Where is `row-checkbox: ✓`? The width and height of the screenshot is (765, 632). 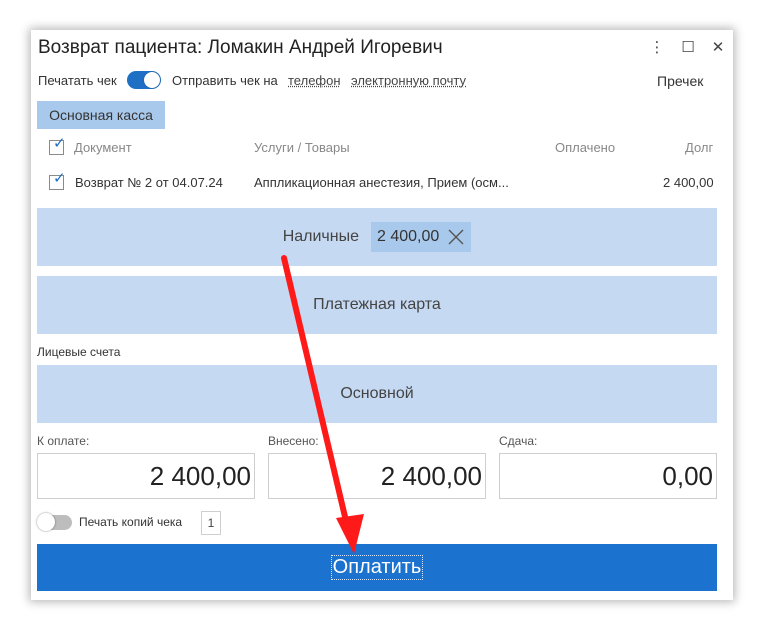 row-checkbox: ✓ is located at coordinates (57, 180).